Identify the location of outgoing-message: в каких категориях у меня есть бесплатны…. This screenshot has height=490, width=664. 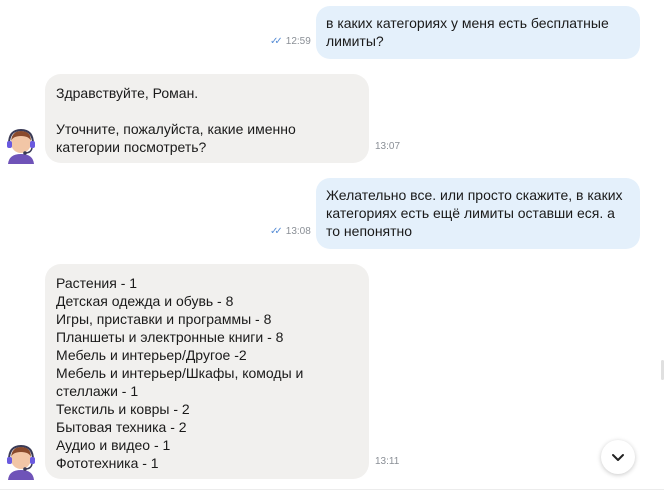
(478, 32).